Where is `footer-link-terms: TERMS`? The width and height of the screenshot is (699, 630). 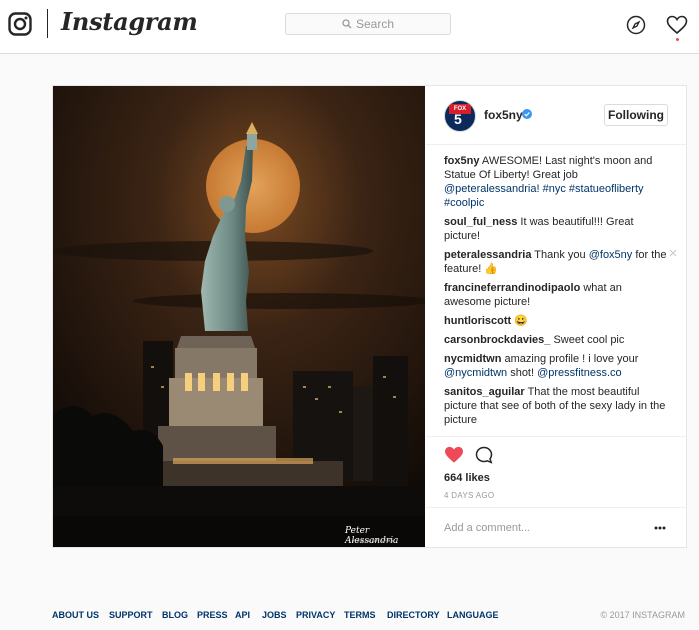 footer-link-terms: TERMS is located at coordinates (360, 615).